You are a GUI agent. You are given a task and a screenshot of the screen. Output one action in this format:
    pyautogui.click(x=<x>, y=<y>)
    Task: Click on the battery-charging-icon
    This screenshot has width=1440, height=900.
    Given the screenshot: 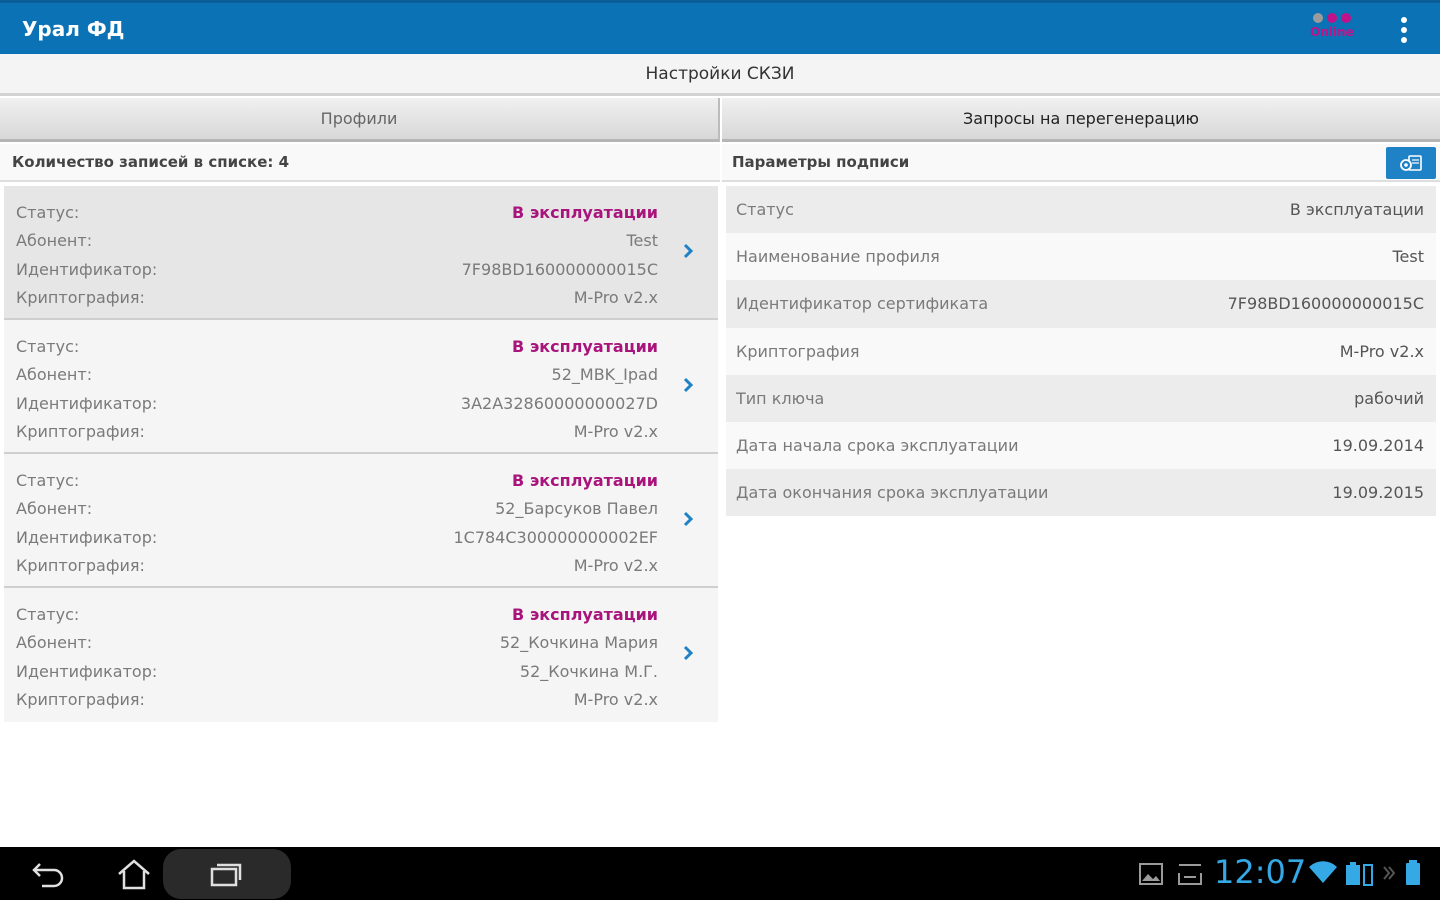 What is the action you would take?
    pyautogui.click(x=1359, y=874)
    